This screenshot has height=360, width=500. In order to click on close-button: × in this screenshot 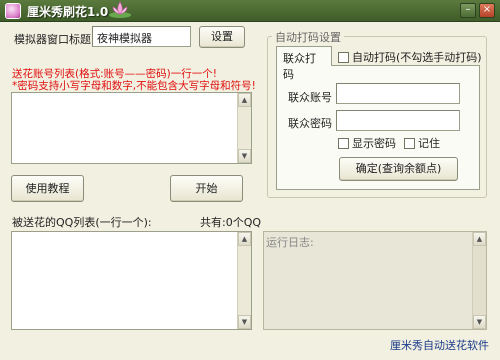, I will do `click(487, 10)`.